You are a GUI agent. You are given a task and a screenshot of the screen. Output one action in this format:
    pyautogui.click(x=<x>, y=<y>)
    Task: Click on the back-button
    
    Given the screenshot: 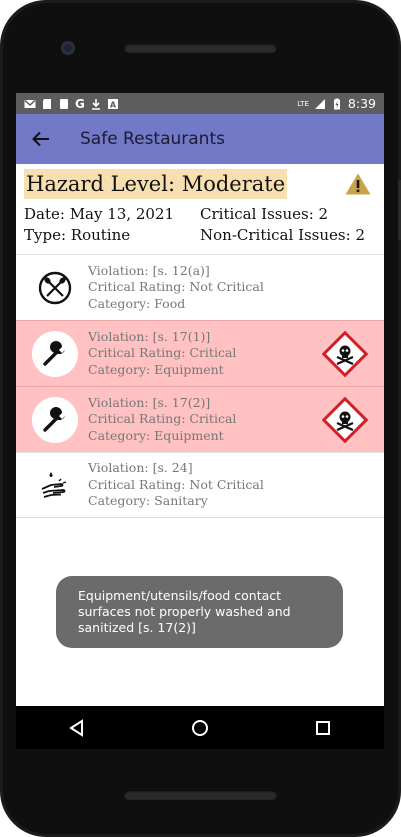 What is the action you would take?
    pyautogui.click(x=41, y=139)
    